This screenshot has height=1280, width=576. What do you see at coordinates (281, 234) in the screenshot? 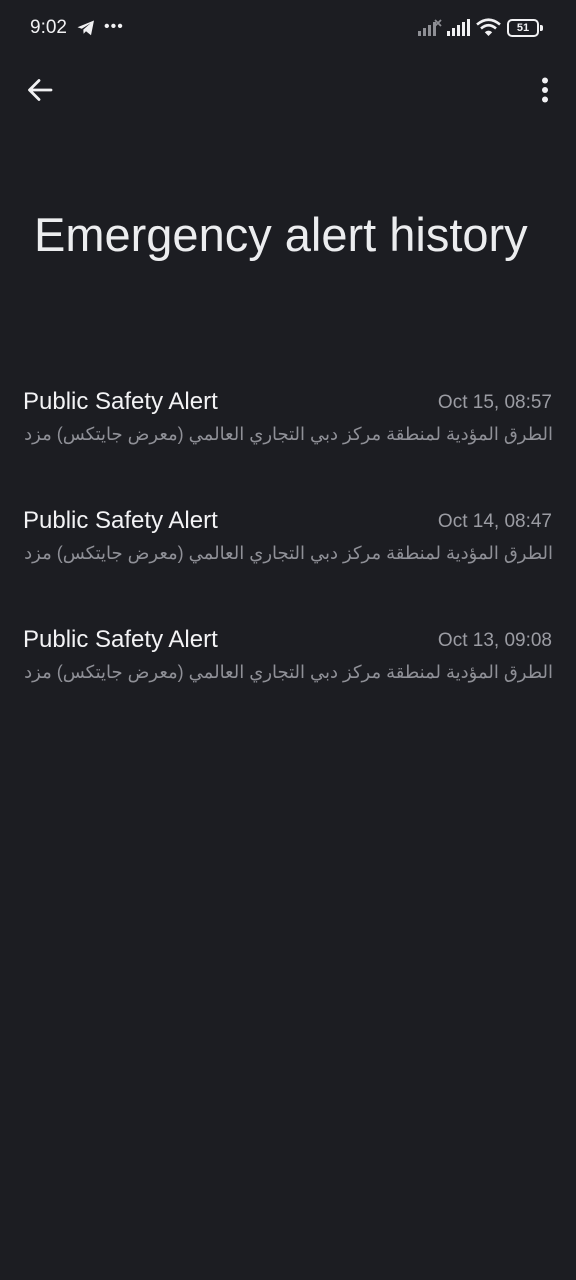
I see `page-title: Emergency alert history` at bounding box center [281, 234].